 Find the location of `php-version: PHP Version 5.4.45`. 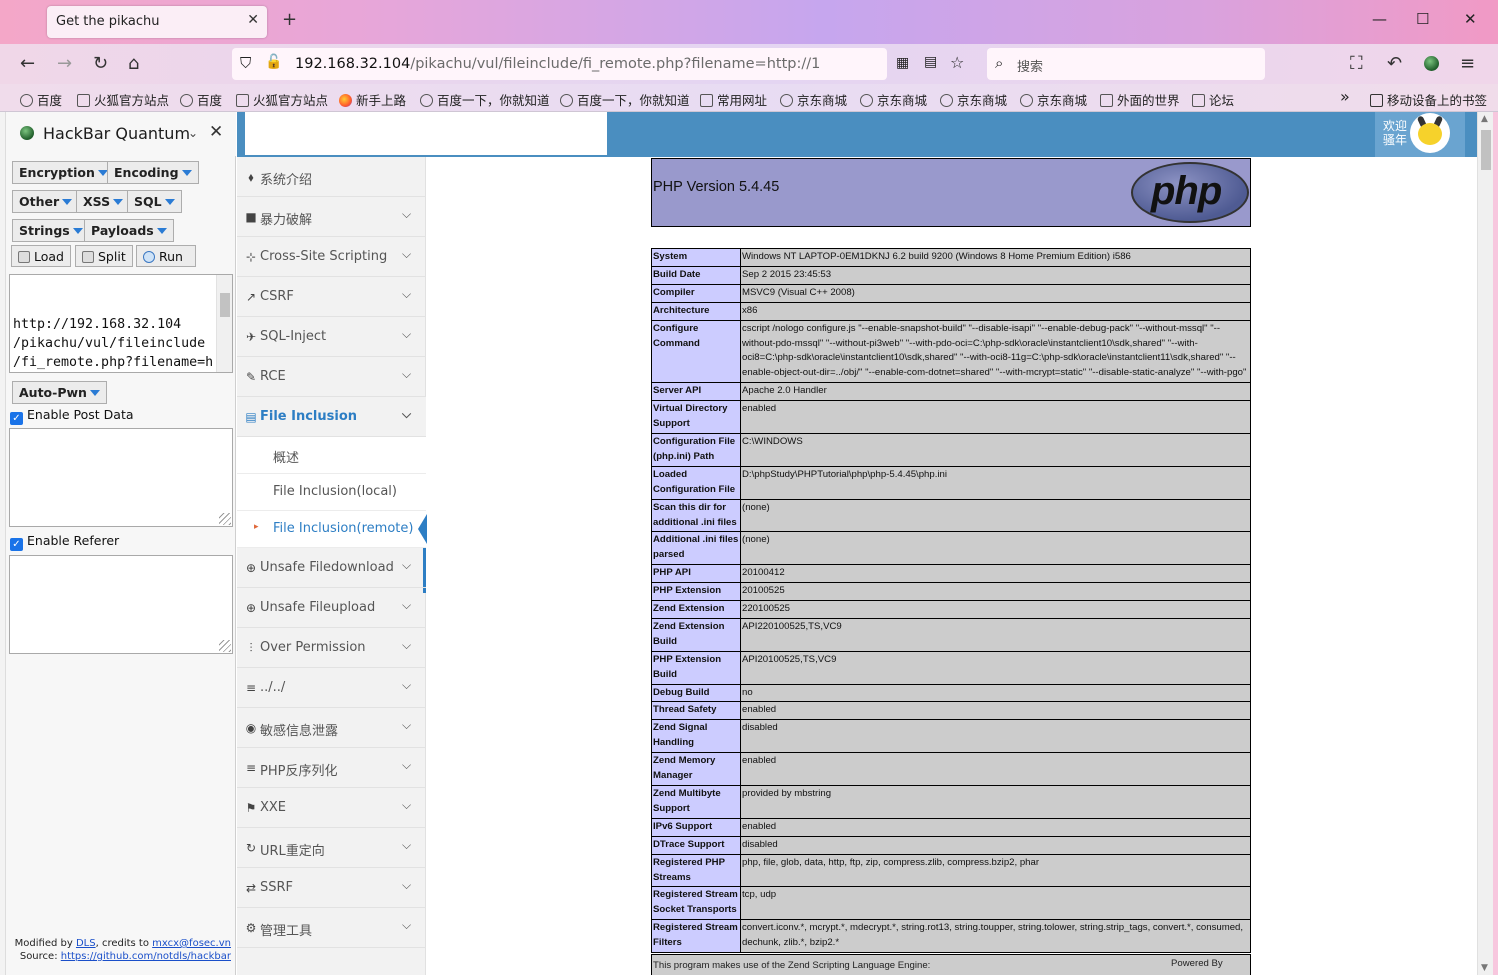

php-version: PHP Version 5.4.45 is located at coordinates (716, 187).